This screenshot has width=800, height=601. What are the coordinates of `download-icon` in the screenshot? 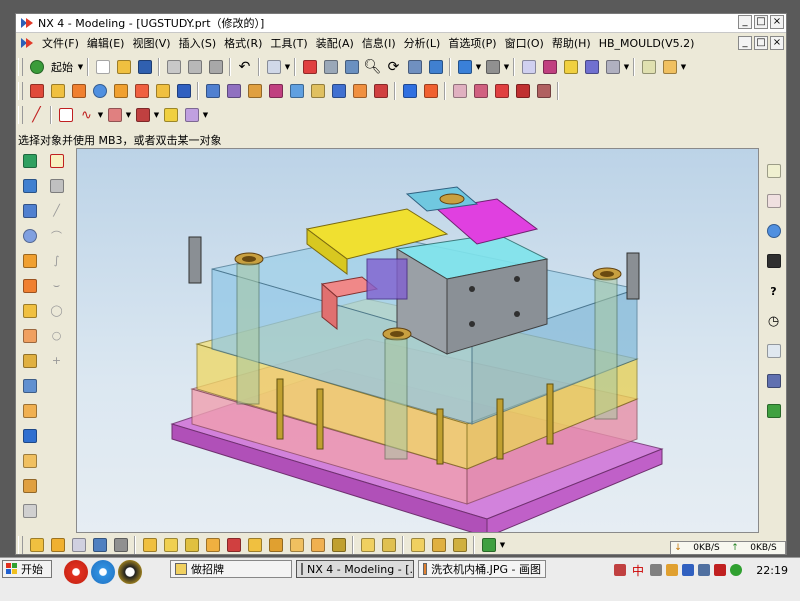 It's located at (488, 545).